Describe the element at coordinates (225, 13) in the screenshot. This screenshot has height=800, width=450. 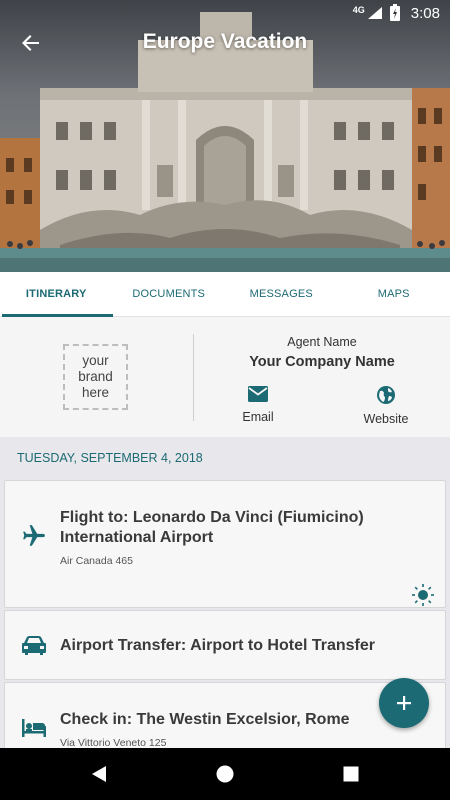
I see `status-bar: 4G 3:08` at that location.